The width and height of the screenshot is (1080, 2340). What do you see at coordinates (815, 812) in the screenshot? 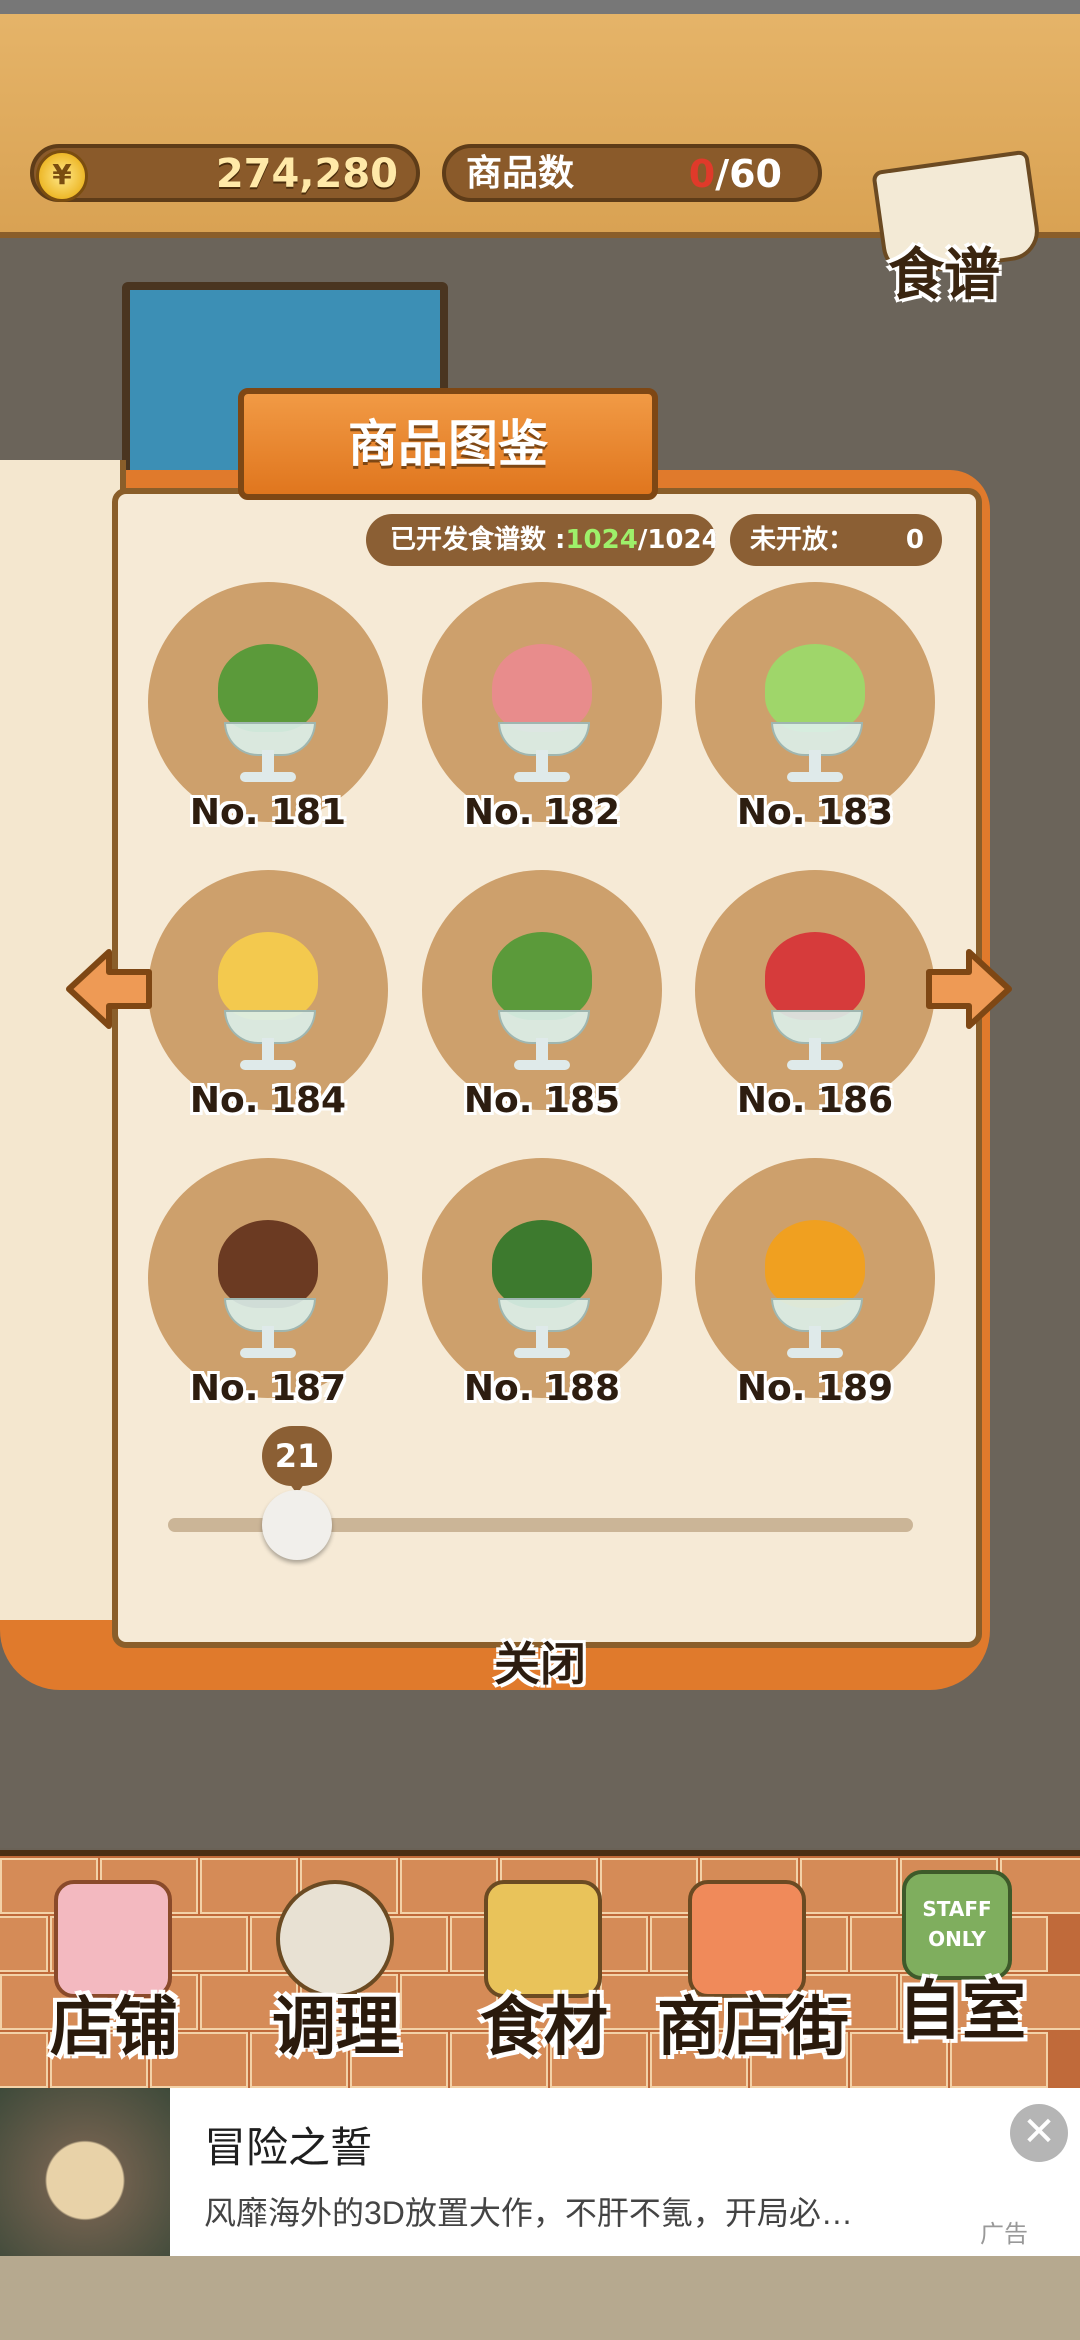
I see `product-number-label: No. 183` at bounding box center [815, 812].